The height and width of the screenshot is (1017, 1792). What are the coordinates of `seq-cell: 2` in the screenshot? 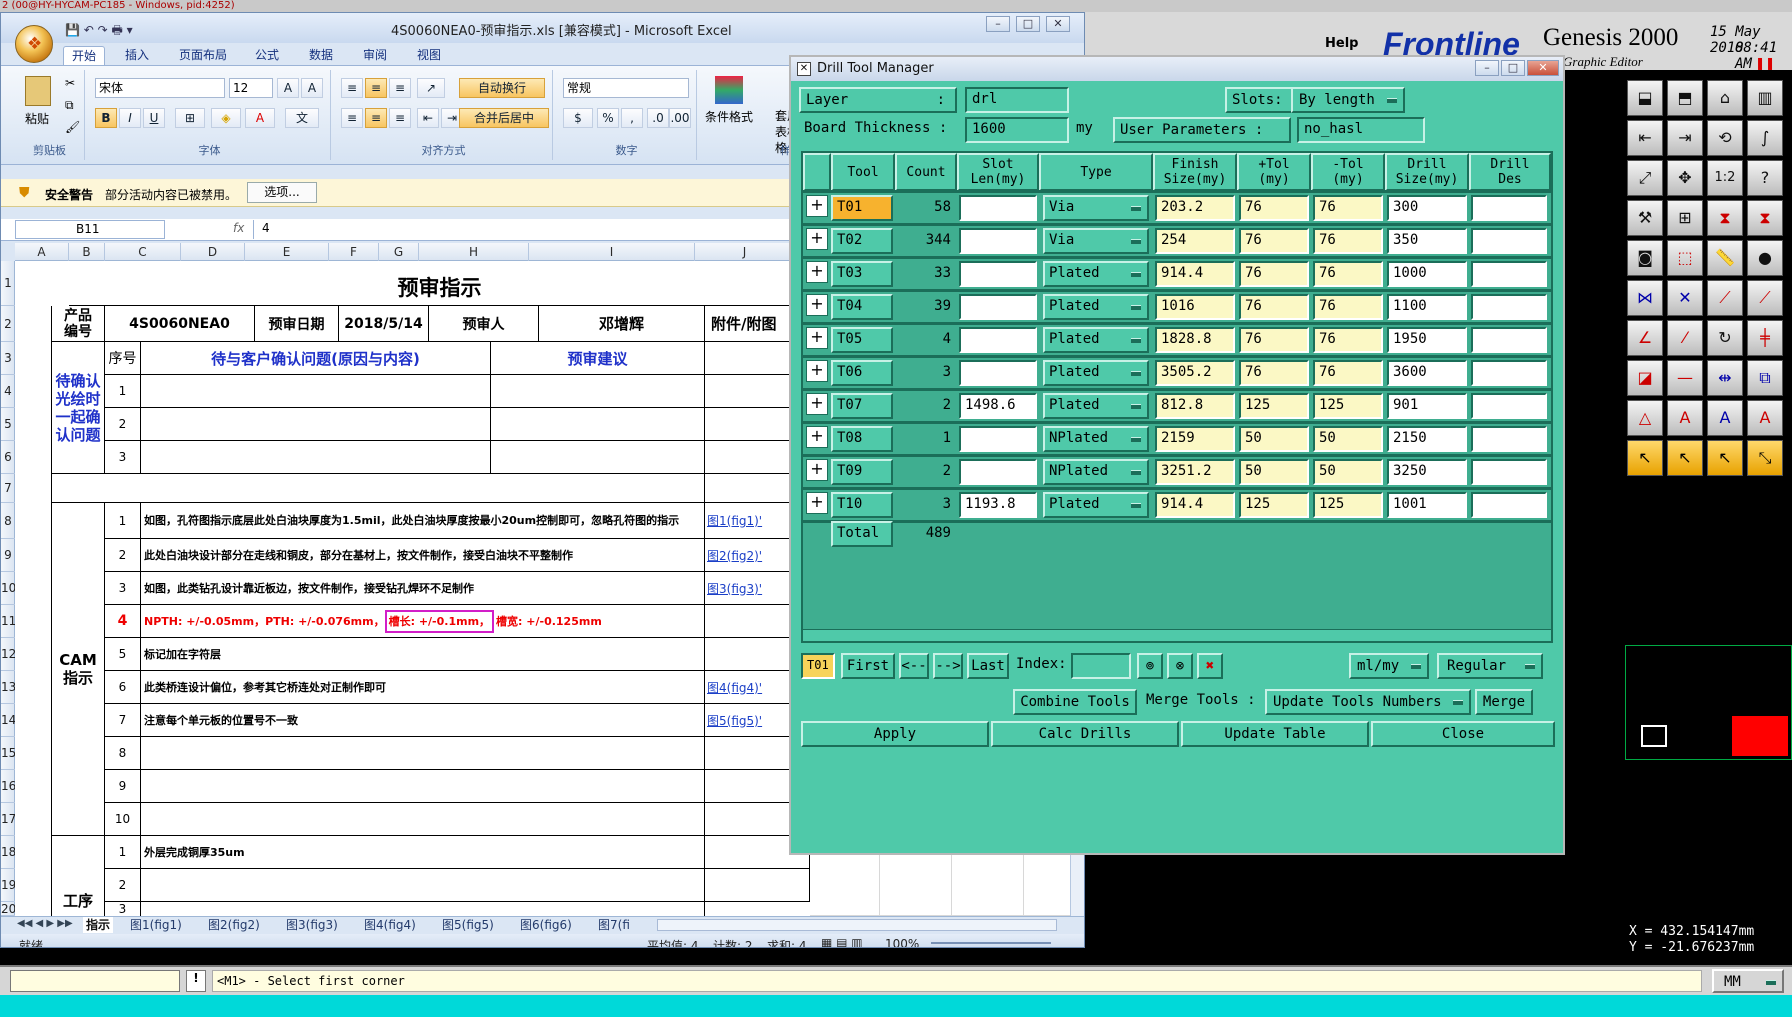 It's located at (123, 424).